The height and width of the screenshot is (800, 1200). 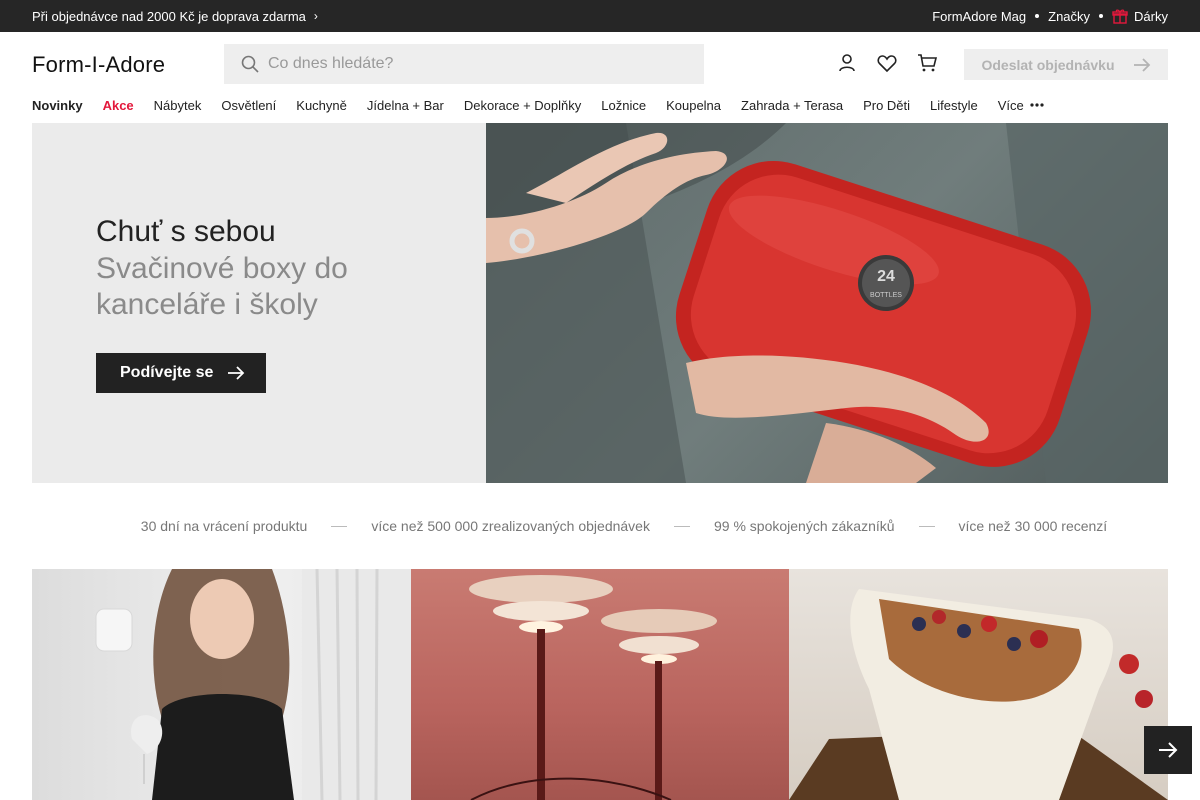 I want to click on hero-cta-button: Podívejte se, so click(x=181, y=373).